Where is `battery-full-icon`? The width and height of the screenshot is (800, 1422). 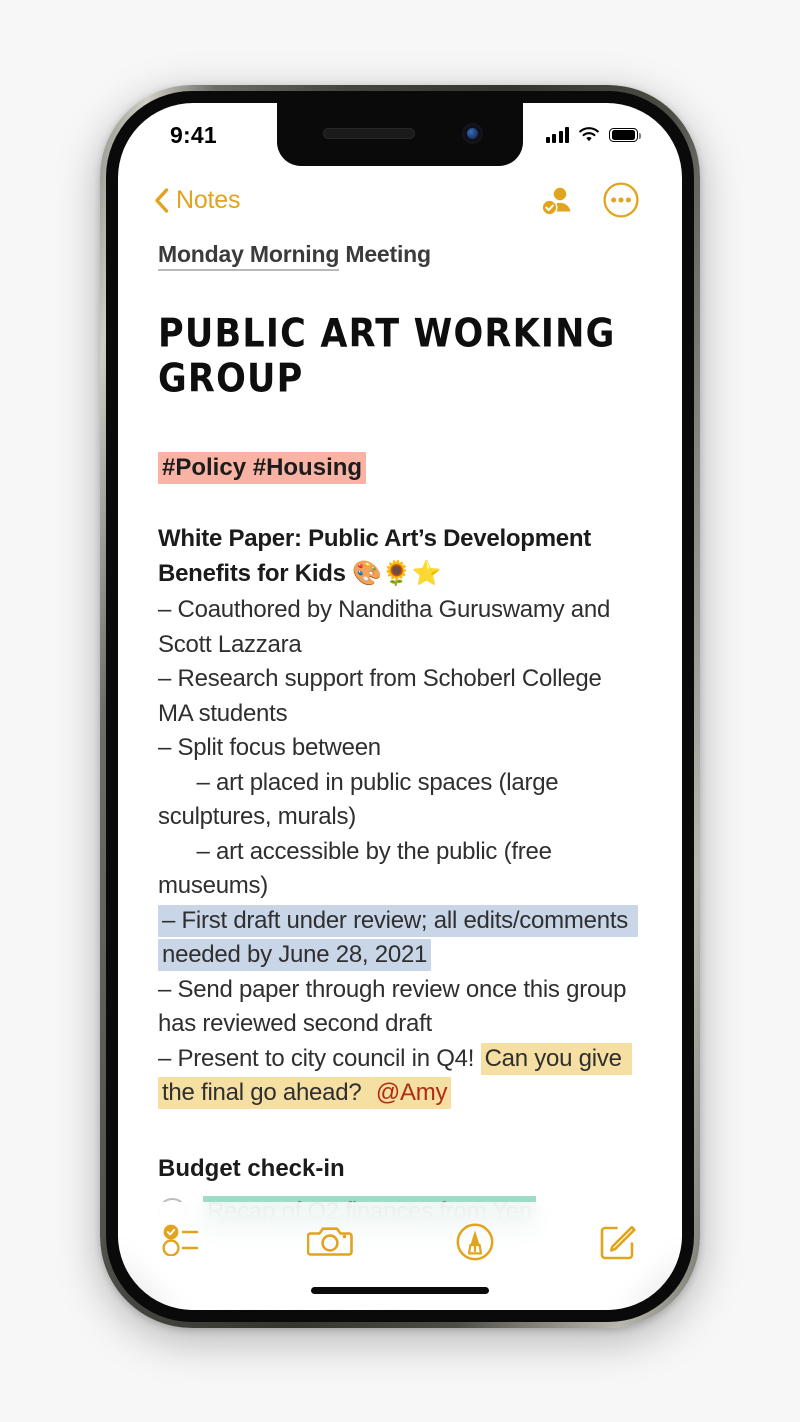
battery-full-icon is located at coordinates (625, 135).